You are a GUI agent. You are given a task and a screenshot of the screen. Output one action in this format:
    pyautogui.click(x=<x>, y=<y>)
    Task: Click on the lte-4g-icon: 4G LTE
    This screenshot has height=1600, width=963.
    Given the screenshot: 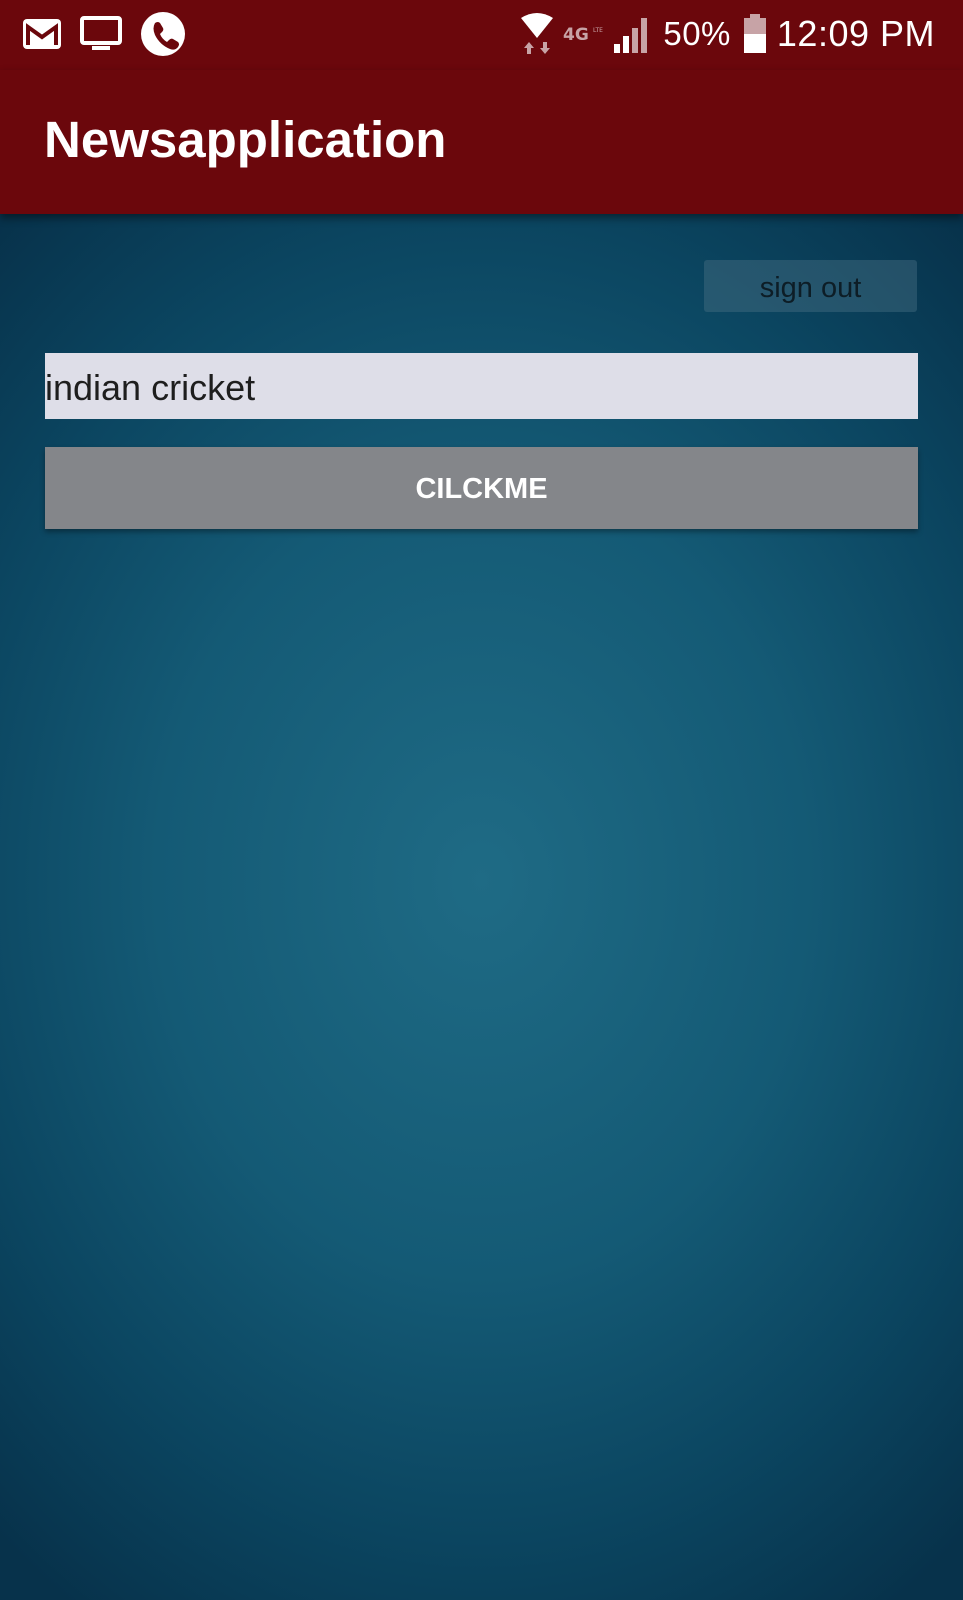 What is the action you would take?
    pyautogui.click(x=586, y=34)
    